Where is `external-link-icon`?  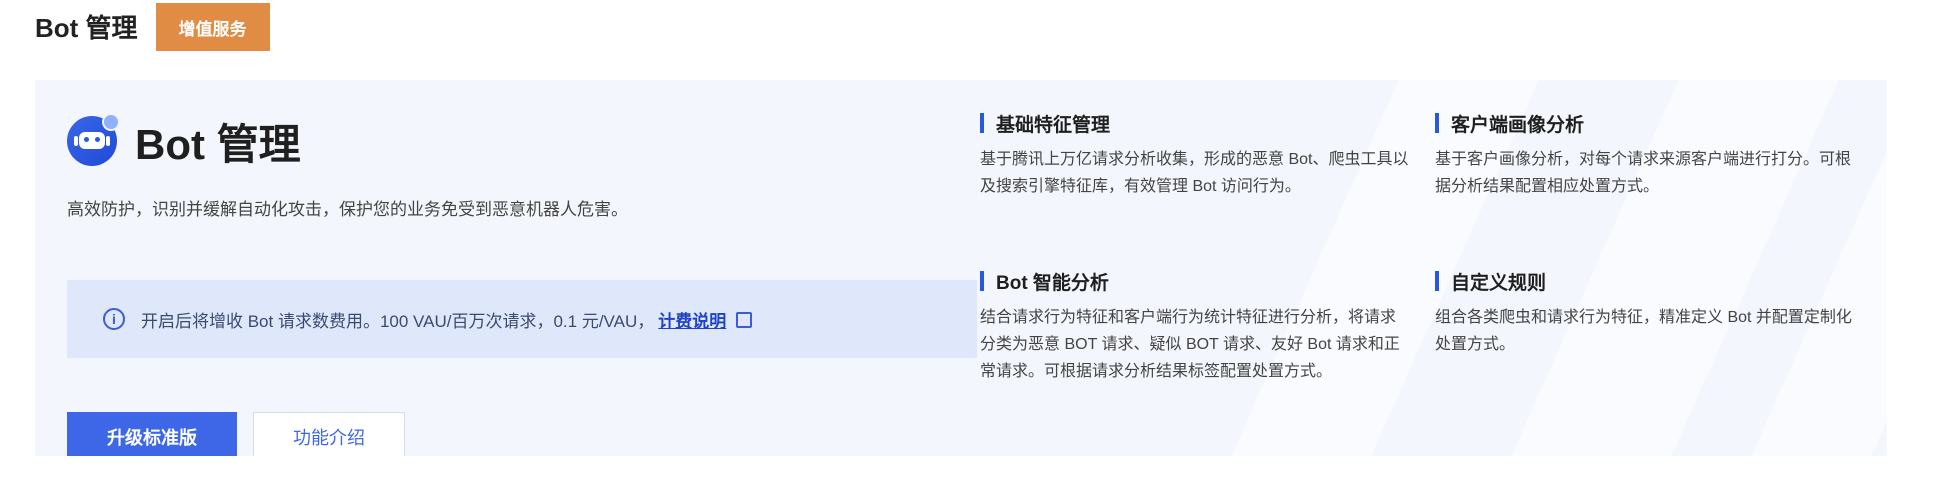 external-link-icon is located at coordinates (744, 320).